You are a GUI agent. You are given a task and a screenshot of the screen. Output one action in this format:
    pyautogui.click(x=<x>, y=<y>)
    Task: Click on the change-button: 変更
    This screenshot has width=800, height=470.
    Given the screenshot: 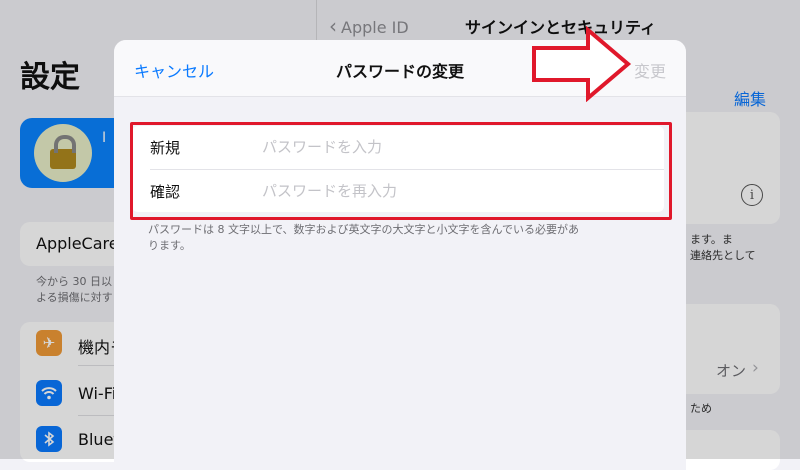 What is the action you would take?
    pyautogui.click(x=650, y=70)
    